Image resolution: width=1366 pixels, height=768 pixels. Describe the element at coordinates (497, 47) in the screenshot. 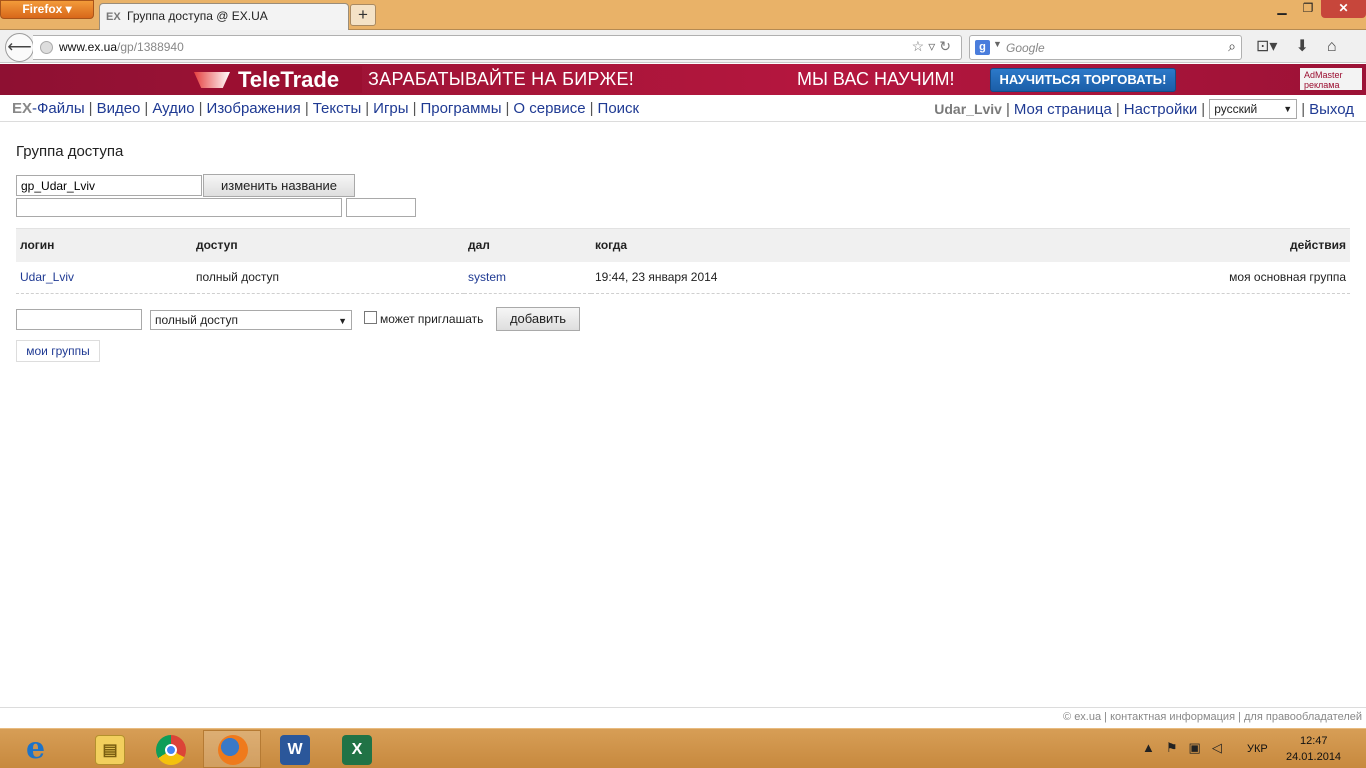

I see `address-bar: www.ex.ua/gp/1388940 ☆▿↻` at that location.